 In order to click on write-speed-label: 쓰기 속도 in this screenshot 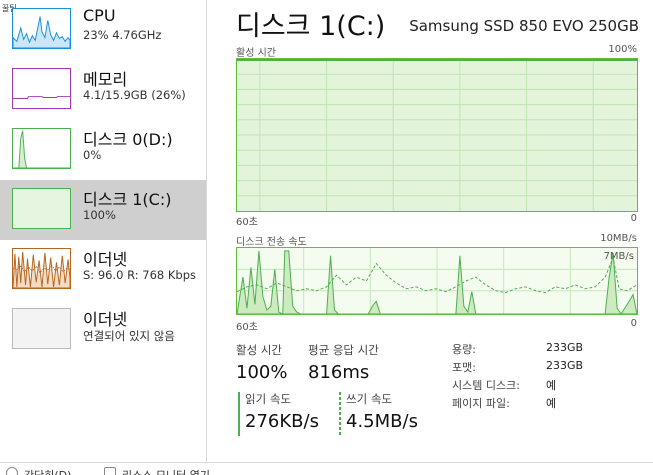, I will do `click(369, 399)`.